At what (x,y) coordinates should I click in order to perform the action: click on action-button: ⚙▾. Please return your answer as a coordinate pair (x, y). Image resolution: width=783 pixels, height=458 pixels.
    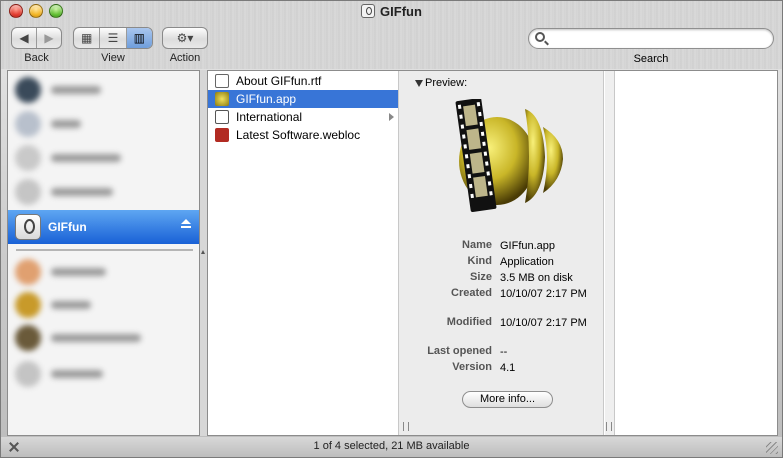
    Looking at the image, I should click on (185, 38).